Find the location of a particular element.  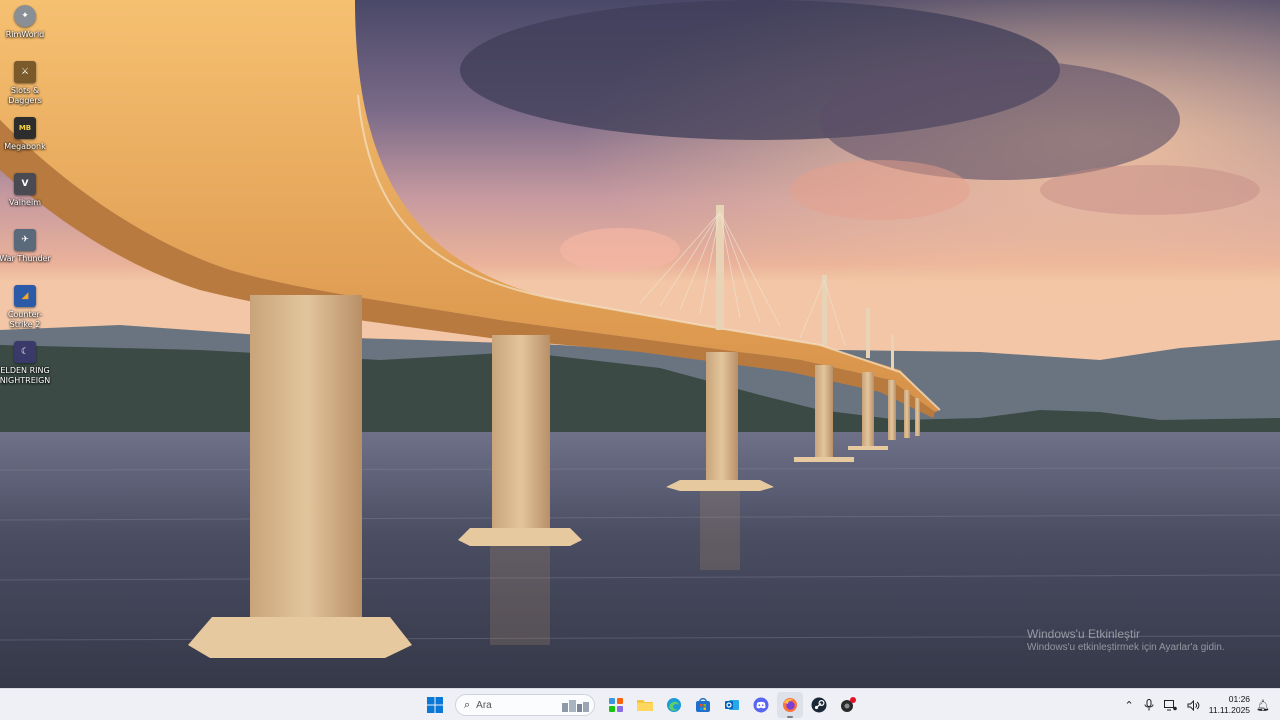

widgets-icon is located at coordinates (615, 705).